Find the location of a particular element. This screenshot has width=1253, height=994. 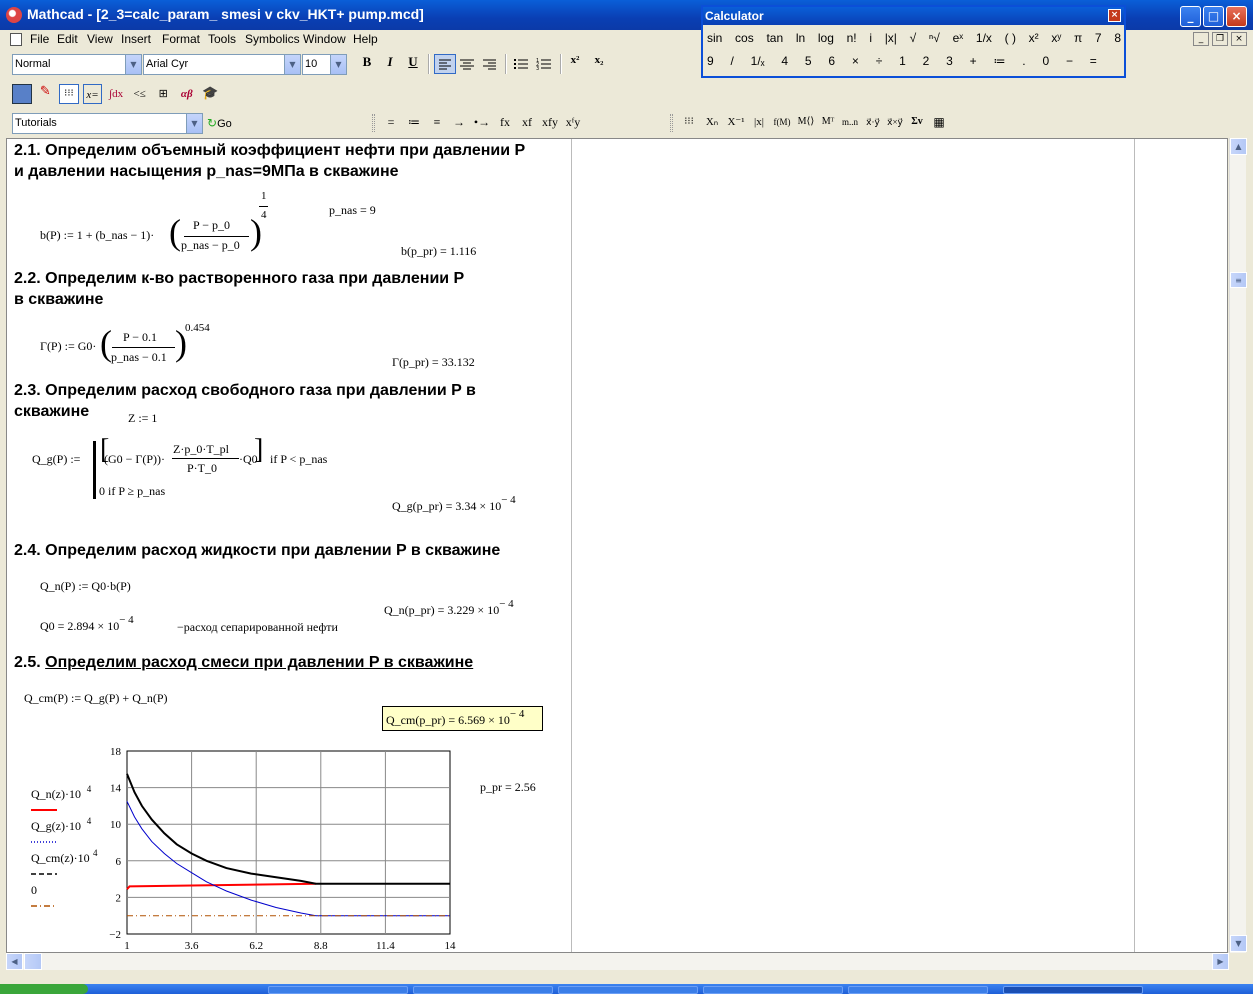

calculator-key: 1 is located at coordinates (902, 64).